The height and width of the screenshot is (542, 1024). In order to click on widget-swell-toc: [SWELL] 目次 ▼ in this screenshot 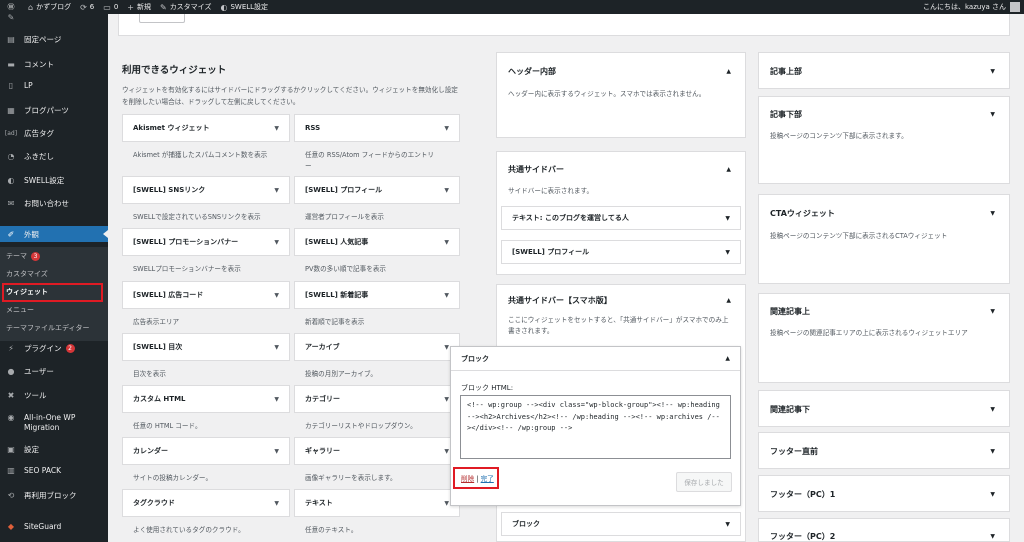, I will do `click(206, 347)`.